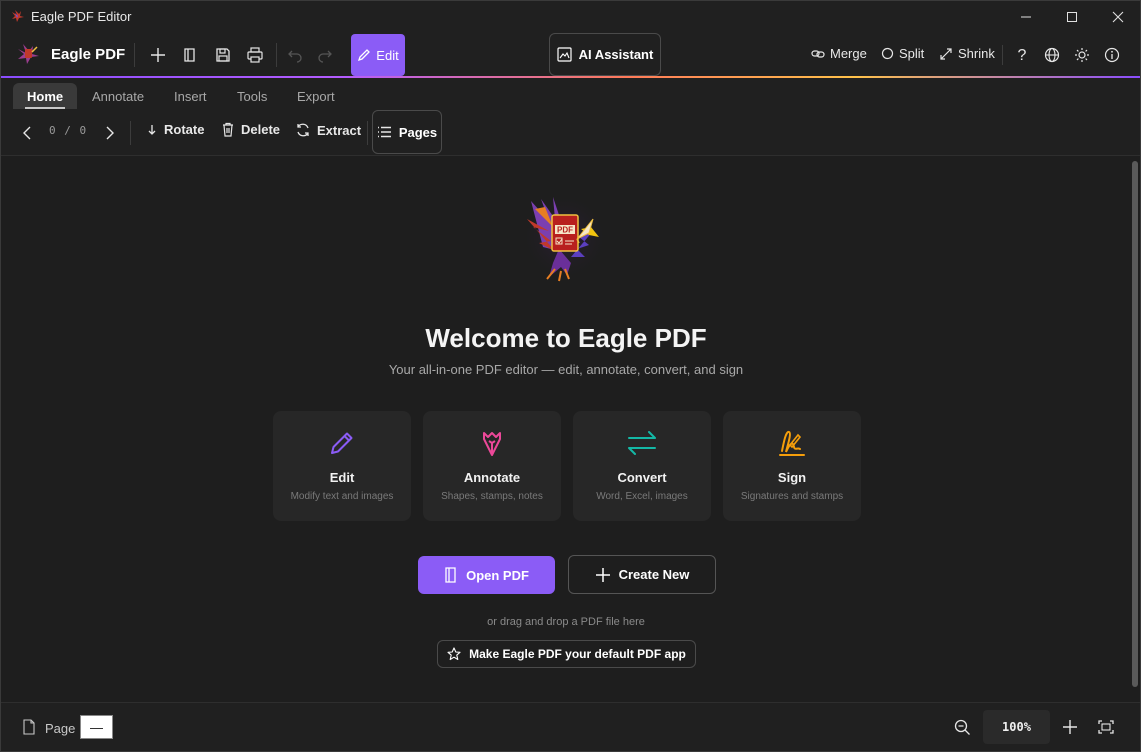 This screenshot has height=752, width=1141. What do you see at coordinates (18, 16) in the screenshot?
I see `app-eagle-icon` at bounding box center [18, 16].